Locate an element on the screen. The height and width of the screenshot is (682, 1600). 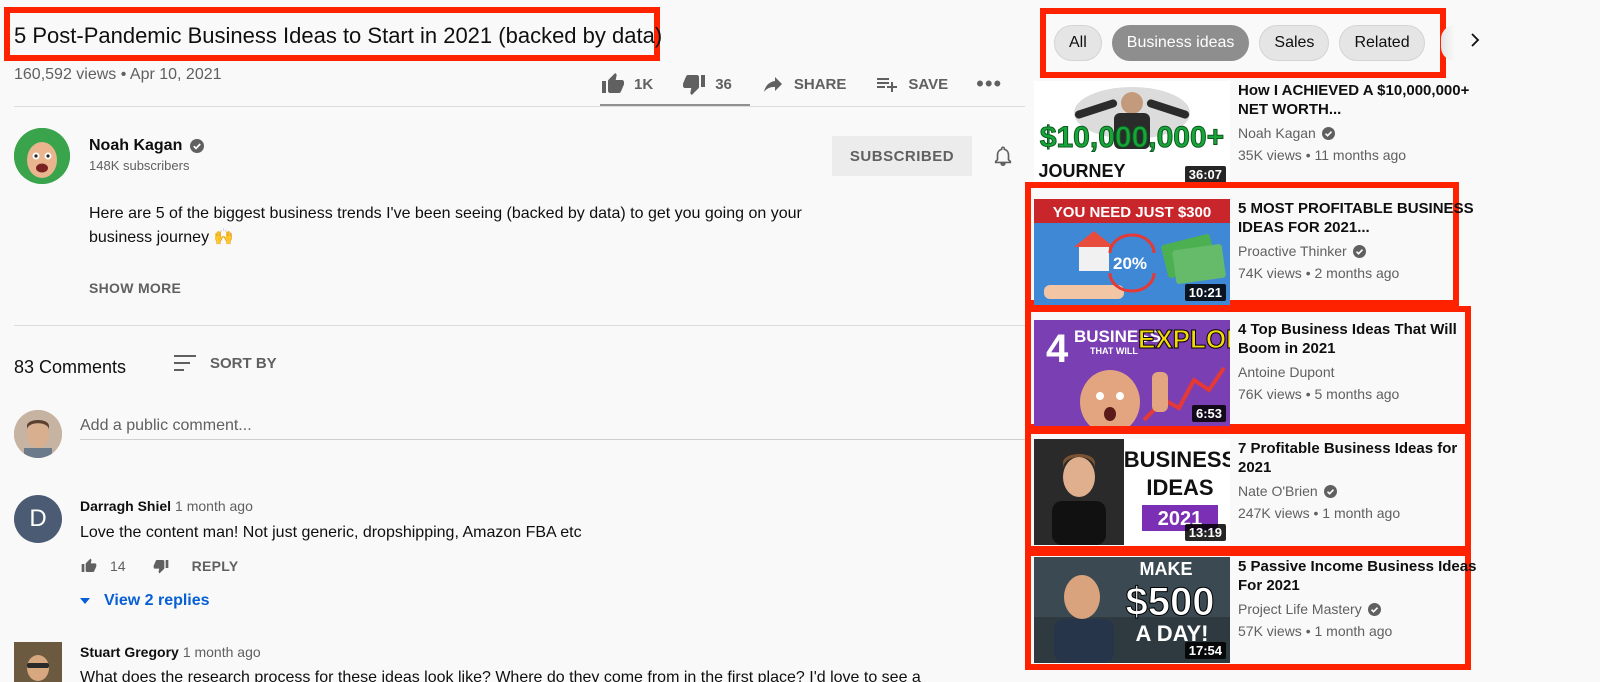
video-meta: 247K views • 1 month ago is located at coordinates (1319, 513).